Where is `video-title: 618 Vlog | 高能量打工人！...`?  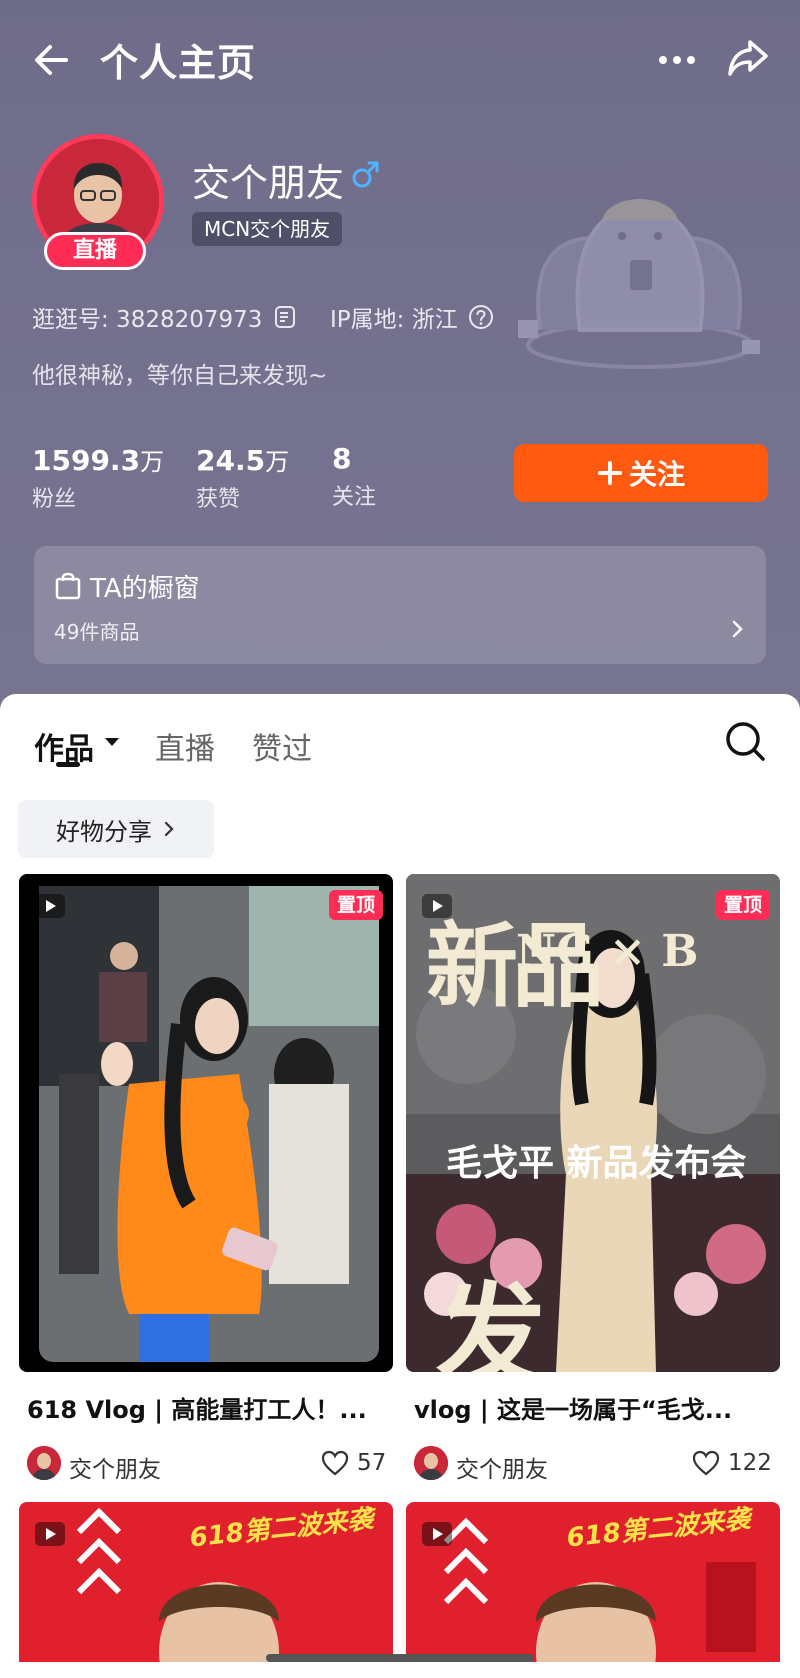
video-title: 618 Vlog | 高能量打工人！... is located at coordinates (207, 1407).